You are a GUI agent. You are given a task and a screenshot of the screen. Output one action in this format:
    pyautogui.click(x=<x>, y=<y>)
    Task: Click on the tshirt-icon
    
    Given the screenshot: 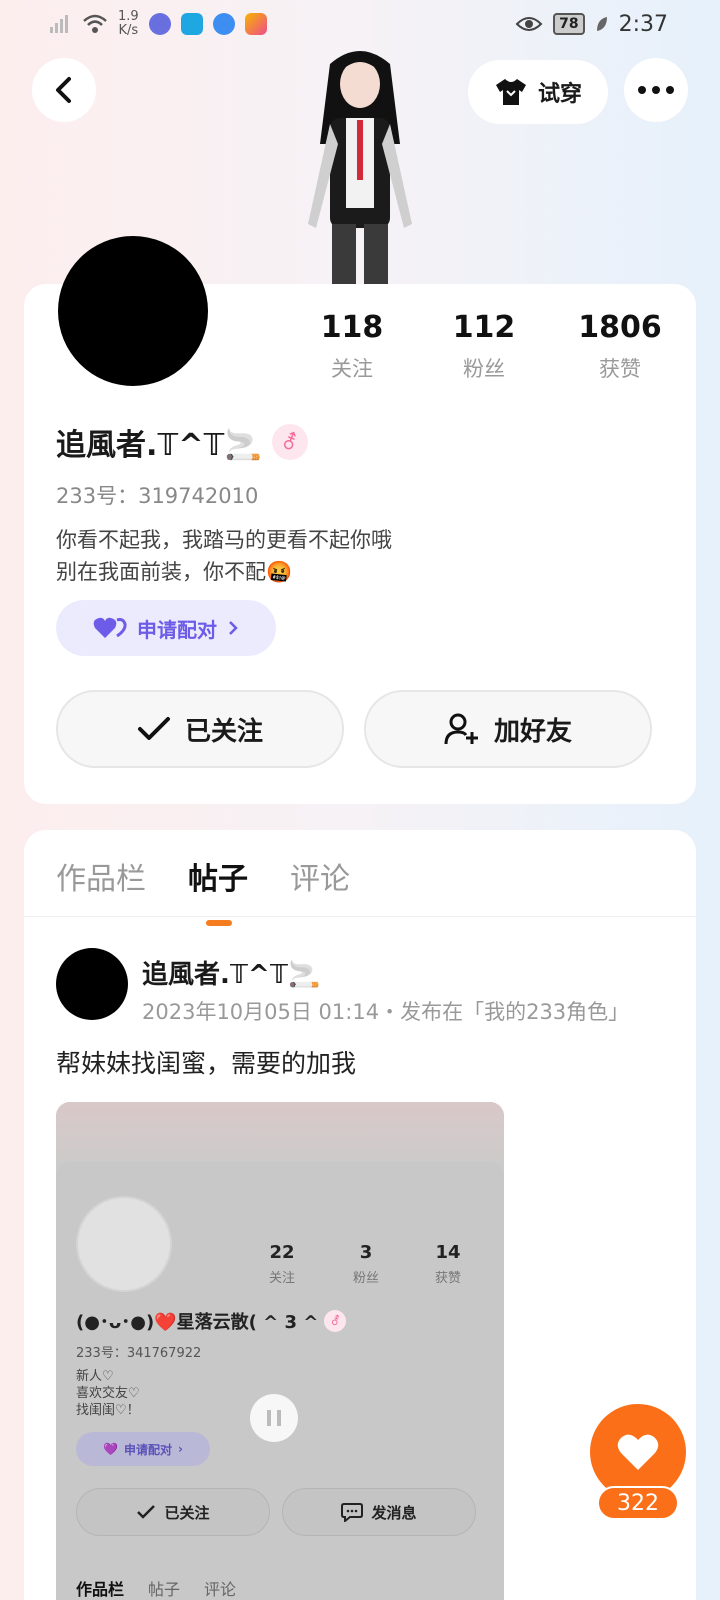 What is the action you would take?
    pyautogui.click(x=510, y=92)
    